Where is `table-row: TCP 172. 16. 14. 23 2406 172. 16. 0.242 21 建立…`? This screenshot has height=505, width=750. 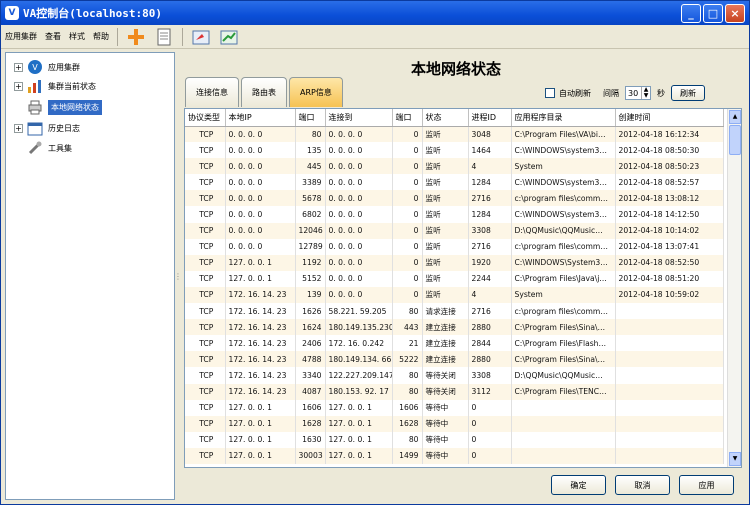 table-row: TCP 172. 16. 14. 23 2406 172. 16. 0.242 21 建立… is located at coordinates (454, 343).